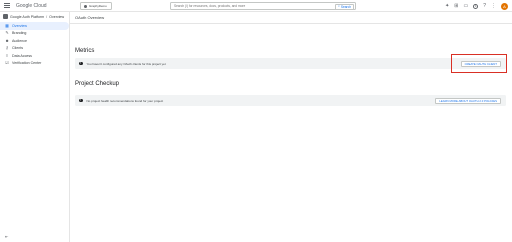 The image size is (512, 242). I want to click on key-icon: ⚷, so click(7, 48).